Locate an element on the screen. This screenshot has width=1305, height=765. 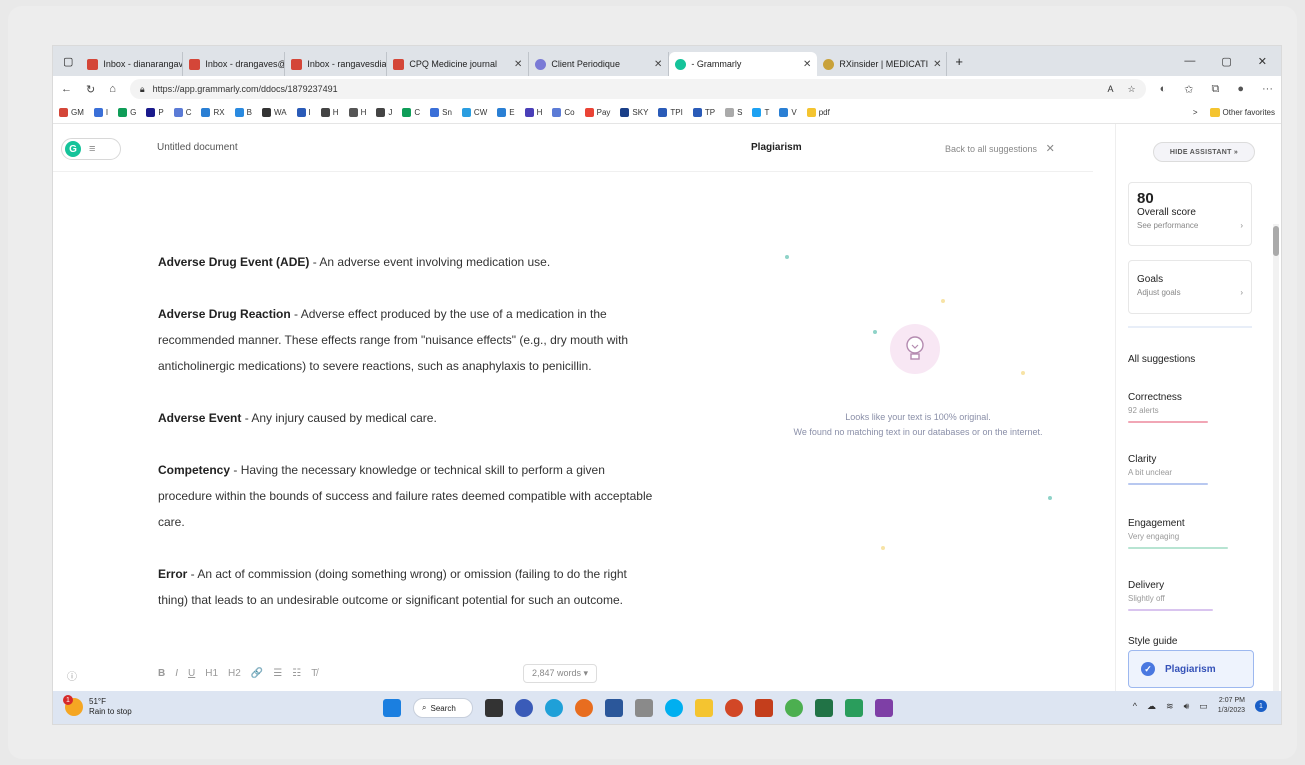
notification-badge: 1 is located at coordinates (1261, 706).